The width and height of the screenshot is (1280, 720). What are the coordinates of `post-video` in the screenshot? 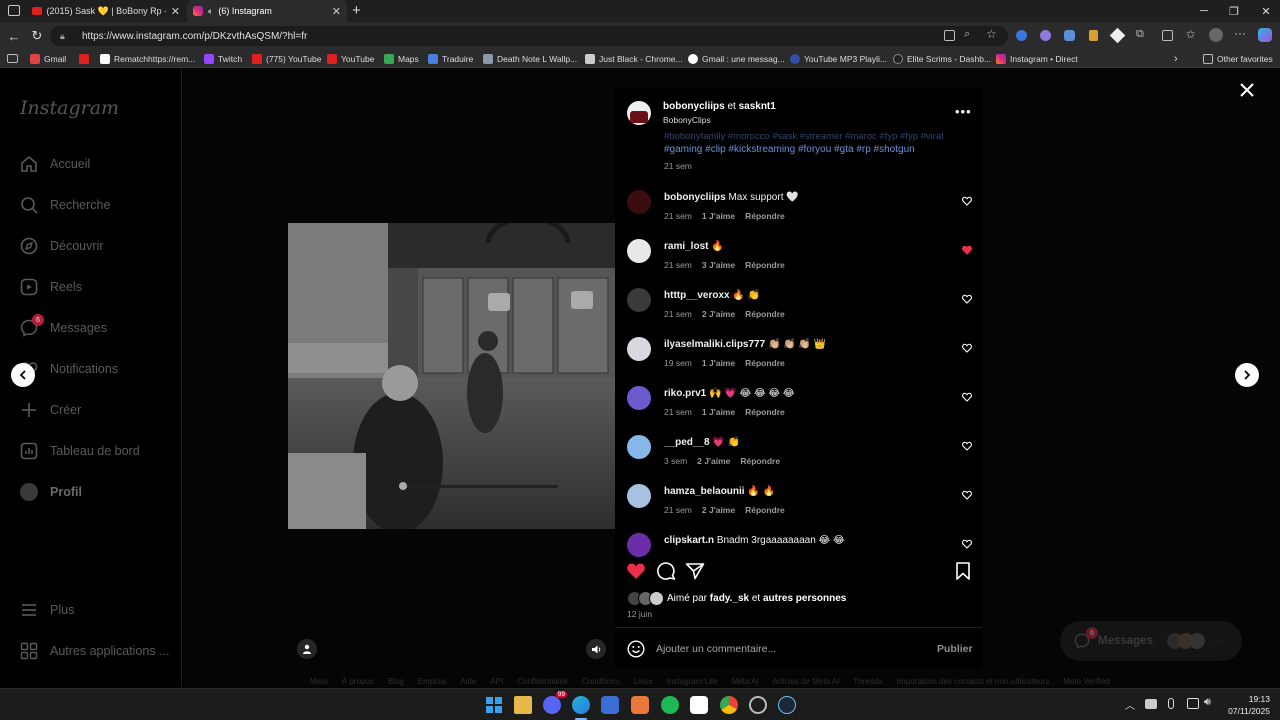 It's located at (451, 376).